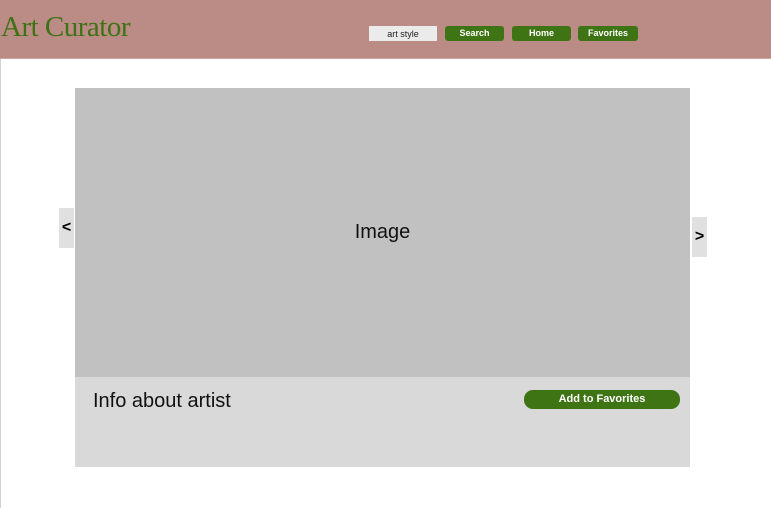 The image size is (771, 508). Describe the element at coordinates (699, 237) in the screenshot. I see `next-arrow-button: >` at that location.